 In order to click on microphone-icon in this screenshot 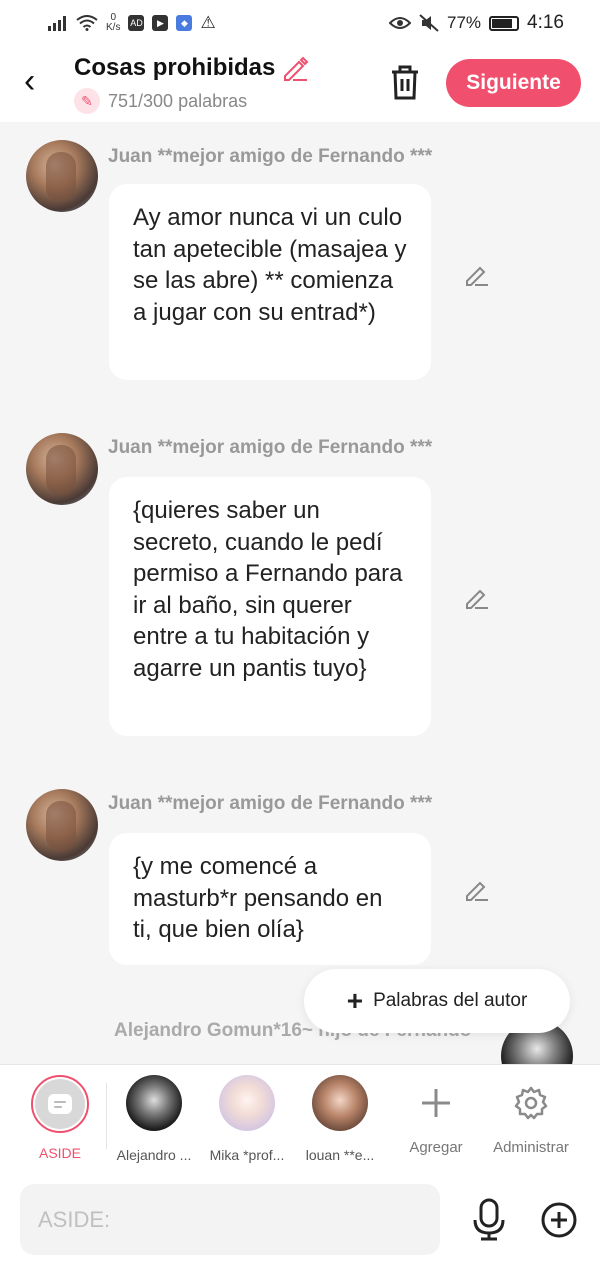, I will do `click(489, 1220)`.